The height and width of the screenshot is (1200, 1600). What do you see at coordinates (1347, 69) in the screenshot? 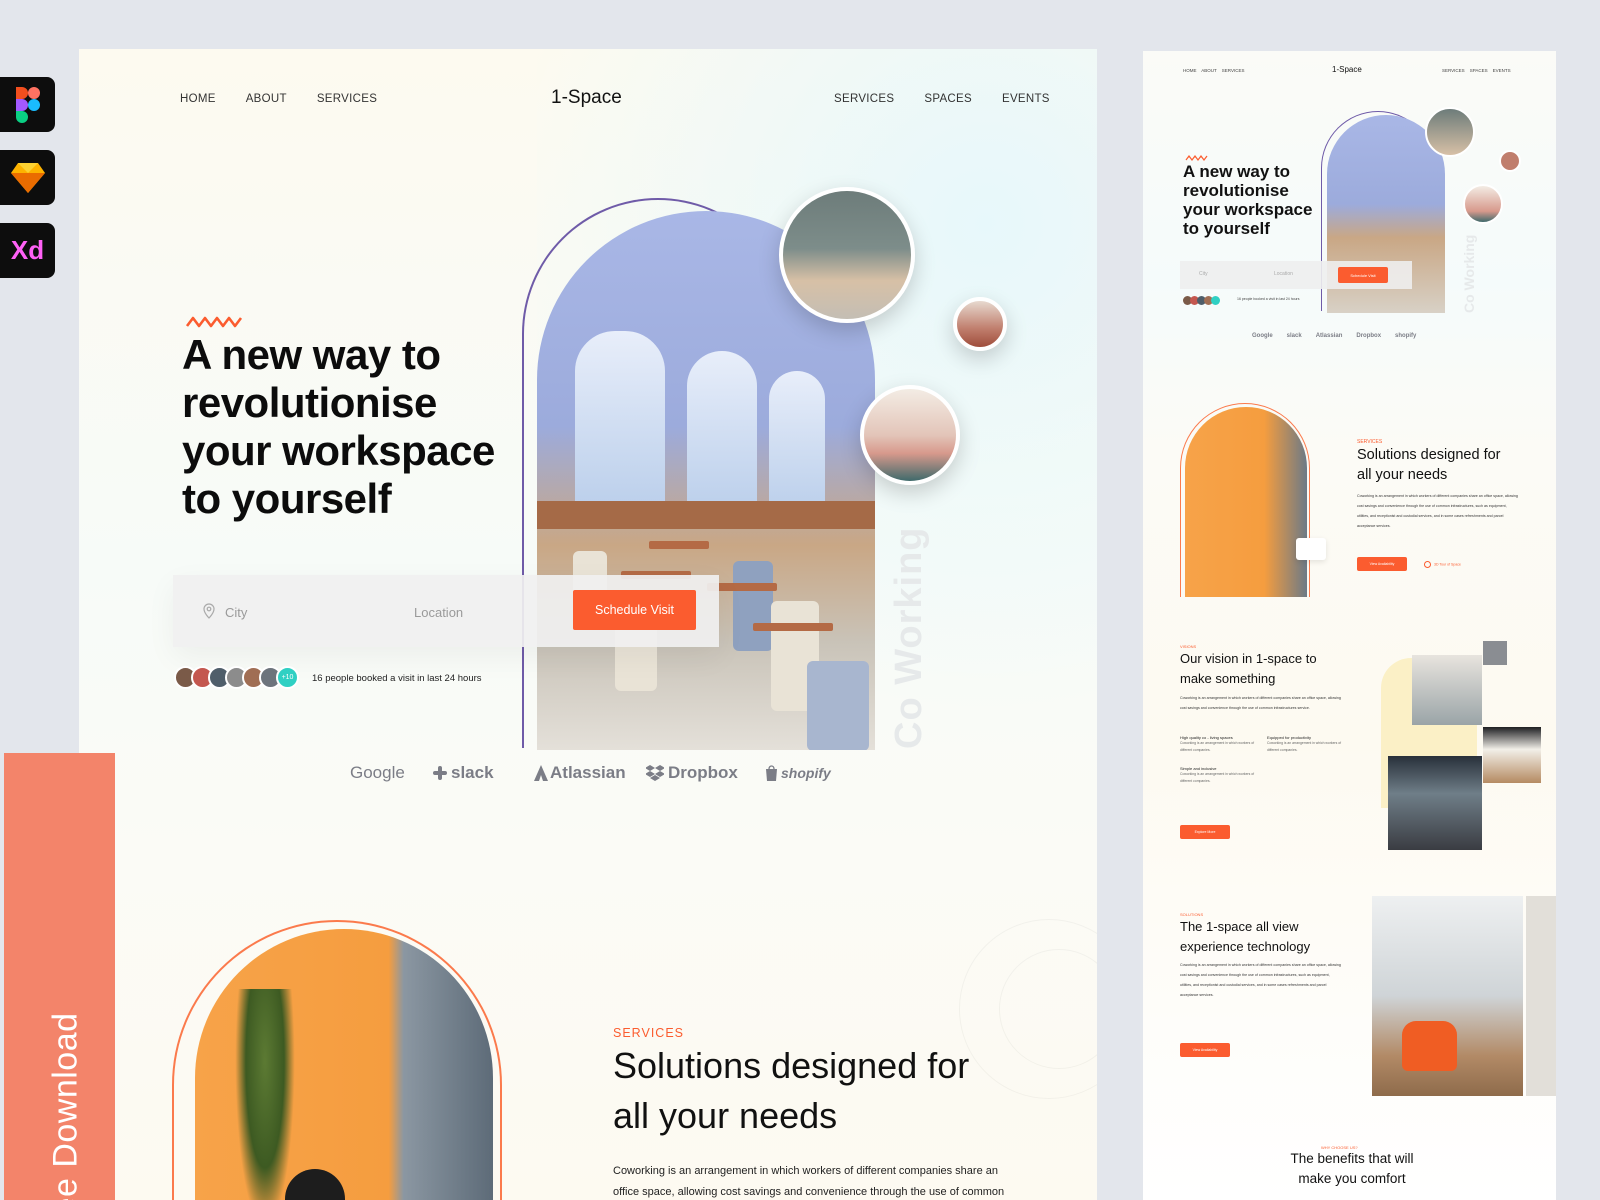
I see `preview-brand: 1-Space` at bounding box center [1347, 69].